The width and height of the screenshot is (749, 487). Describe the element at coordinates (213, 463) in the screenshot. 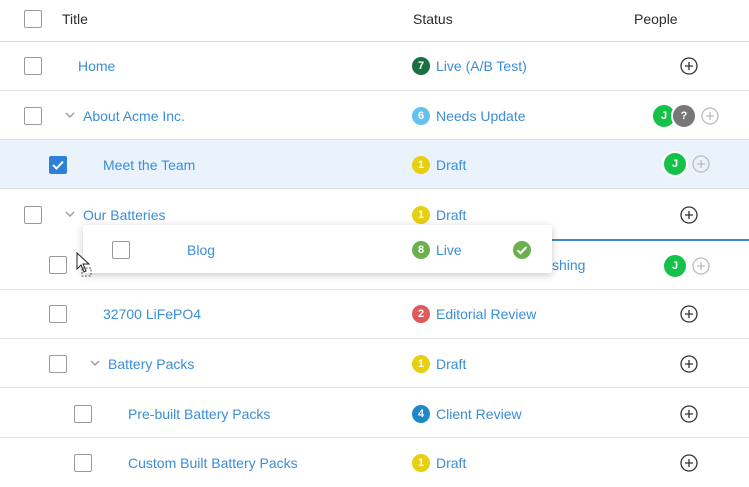

I see `page-title-link: Custom Built Battery Packs` at that location.